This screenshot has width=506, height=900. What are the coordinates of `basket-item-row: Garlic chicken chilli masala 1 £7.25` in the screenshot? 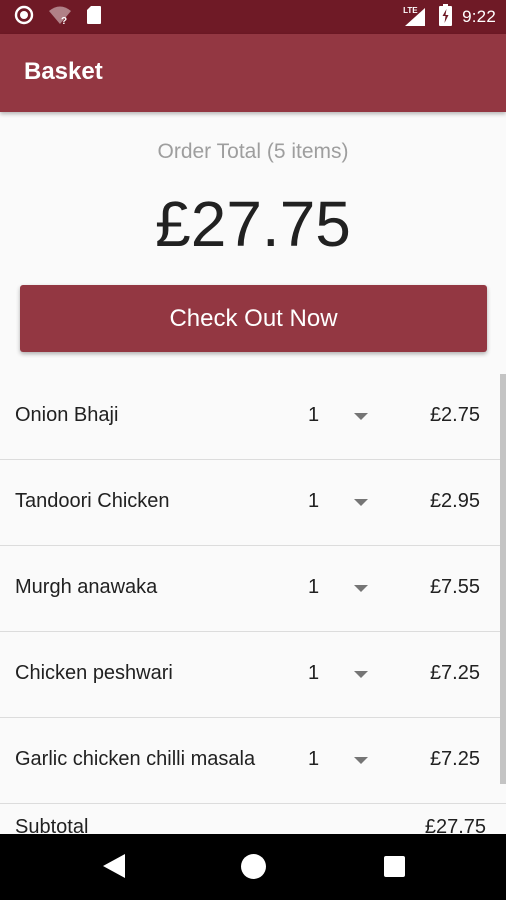 It's located at (253, 761).